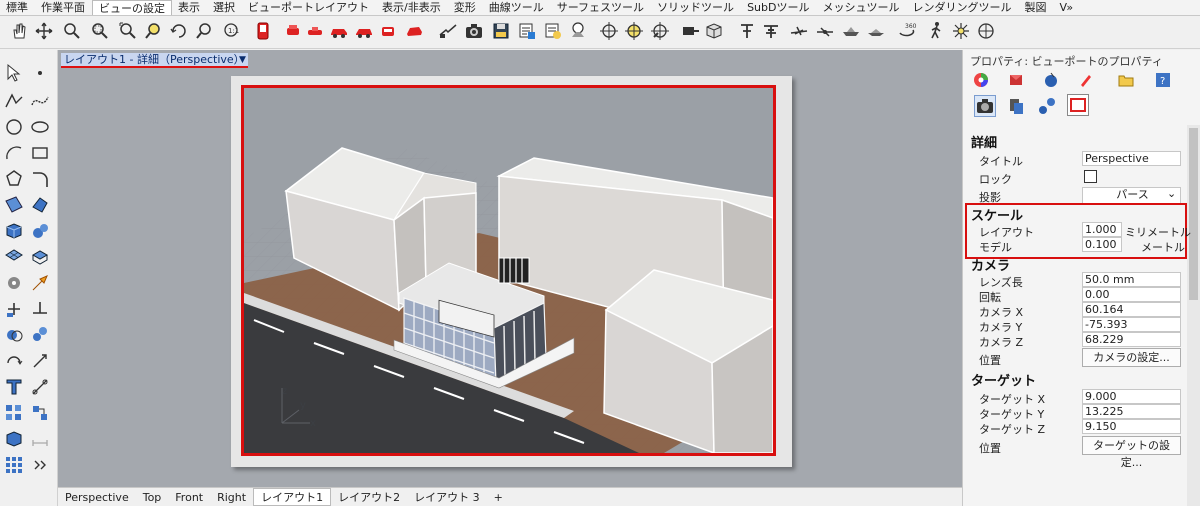 Image resolution: width=1200 pixels, height=506 pixels. What do you see at coordinates (1078, 105) in the screenshot?
I see `layout-frame-icon` at bounding box center [1078, 105].